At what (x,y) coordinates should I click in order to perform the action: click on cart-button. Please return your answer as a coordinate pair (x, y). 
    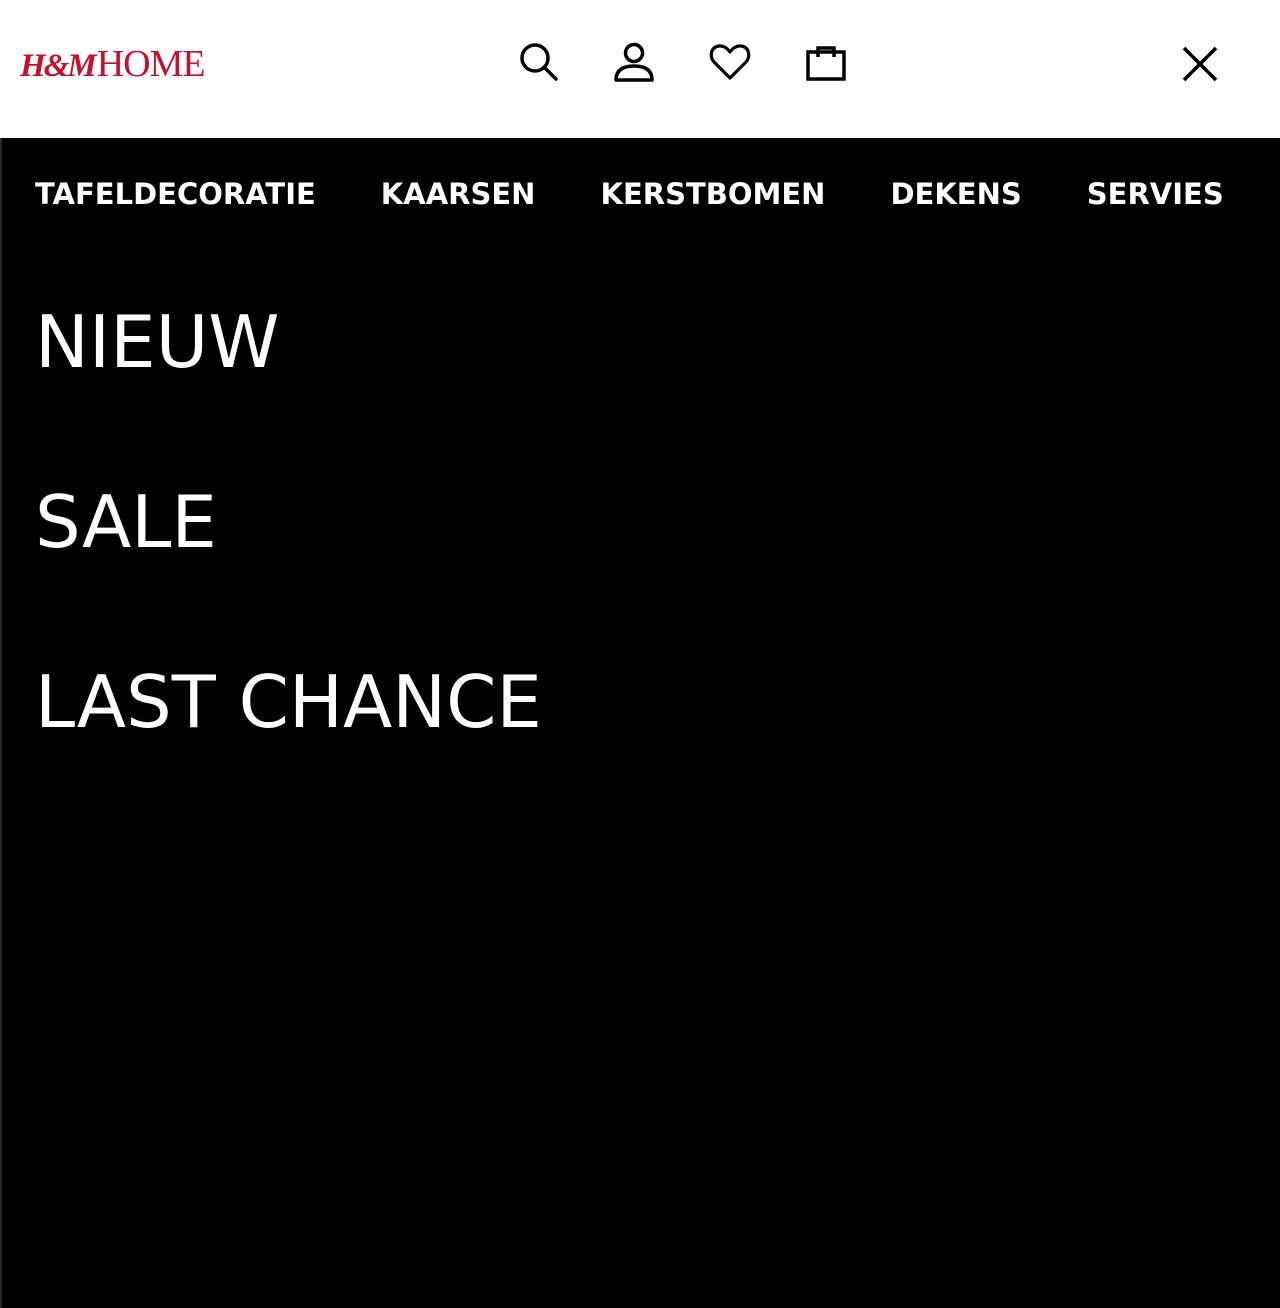
    Looking at the image, I should click on (826, 62).